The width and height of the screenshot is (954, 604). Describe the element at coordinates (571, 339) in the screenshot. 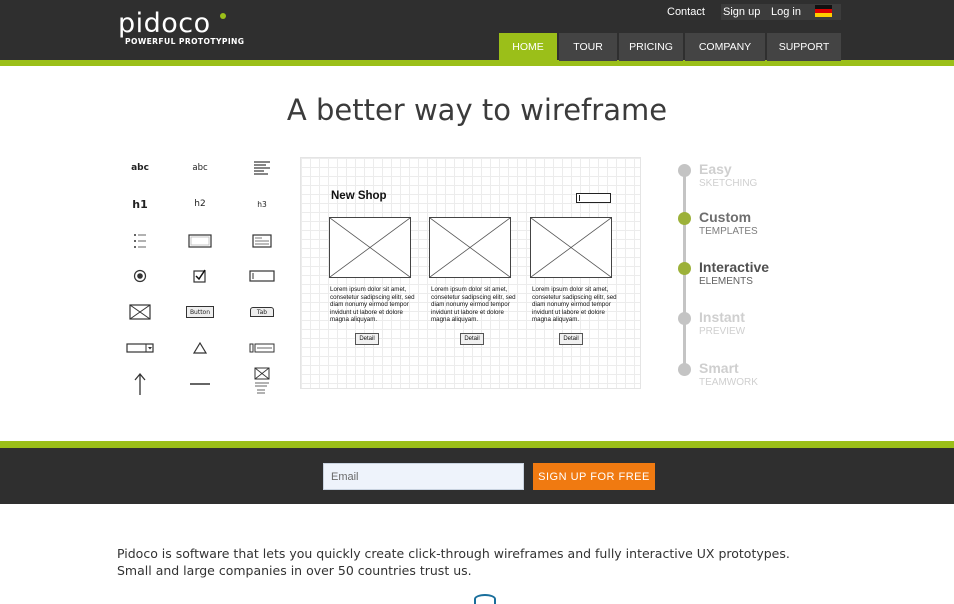

I see `product-detail-button-3: Detail` at that location.